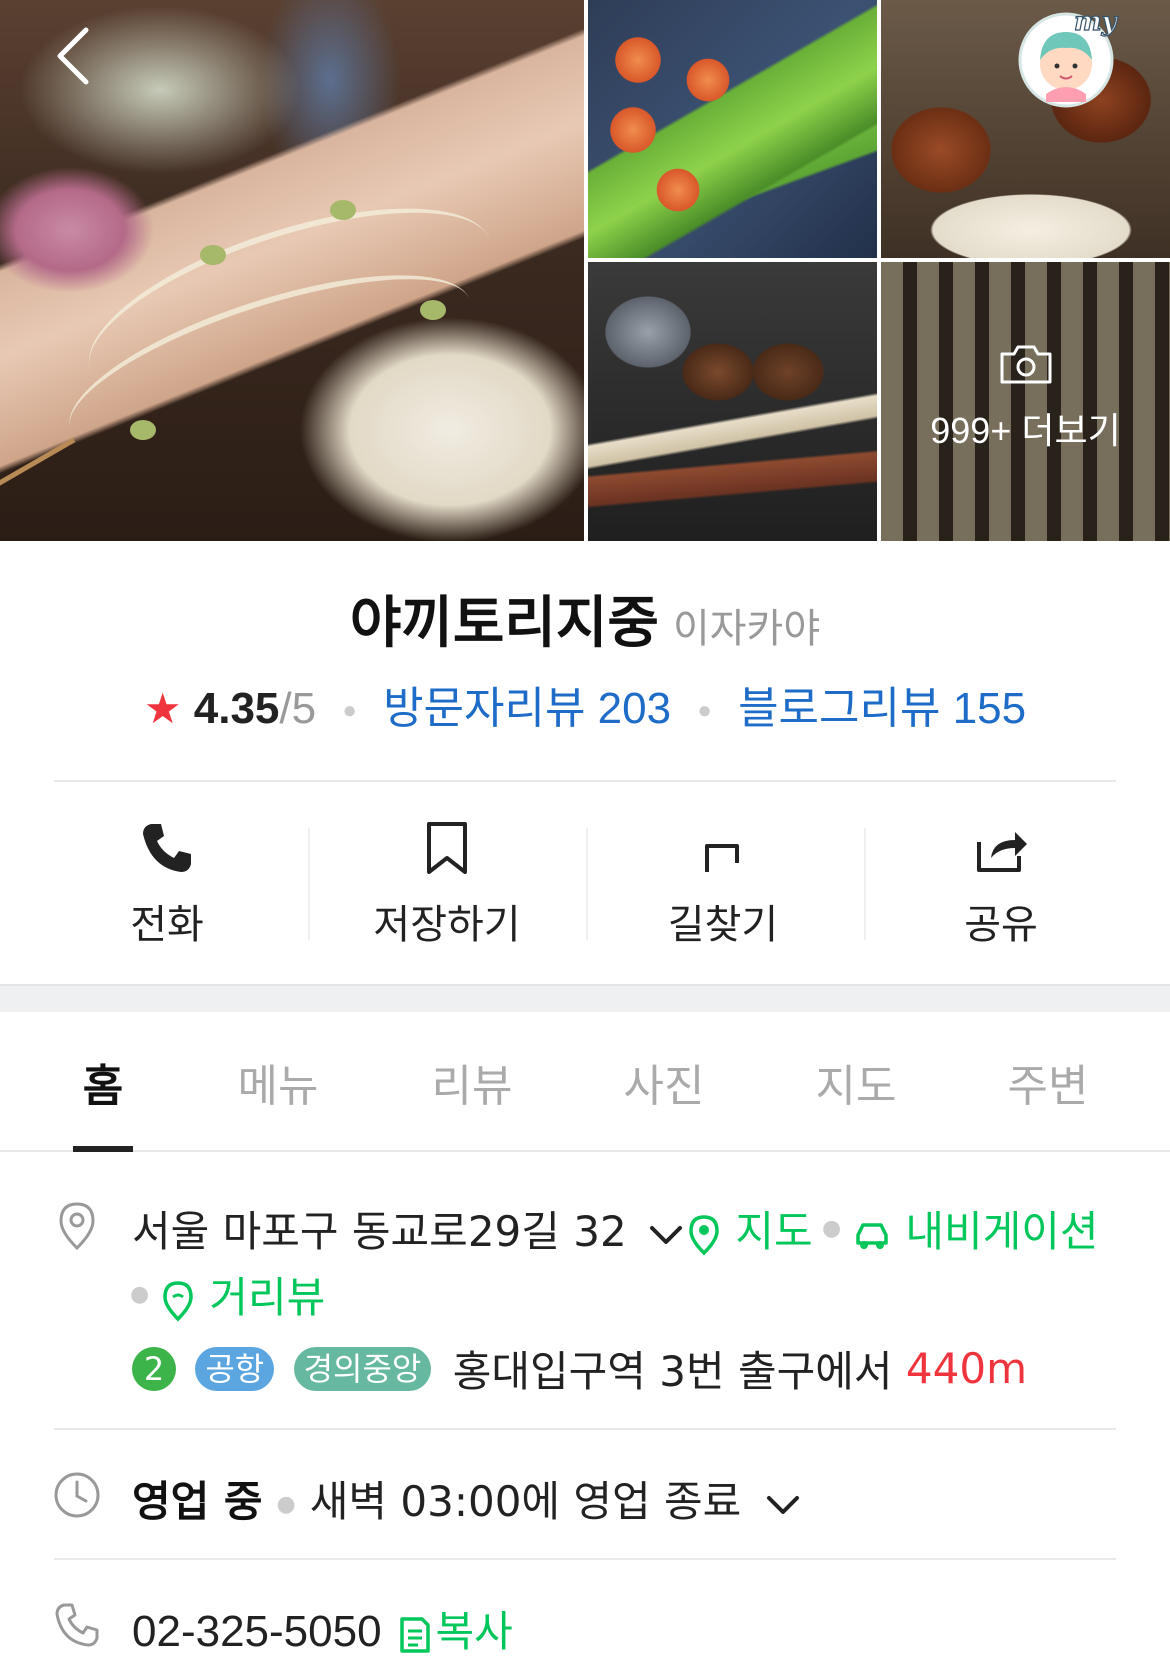 The height and width of the screenshot is (1671, 1170). I want to click on map-link-label: 지도, so click(774, 1231).